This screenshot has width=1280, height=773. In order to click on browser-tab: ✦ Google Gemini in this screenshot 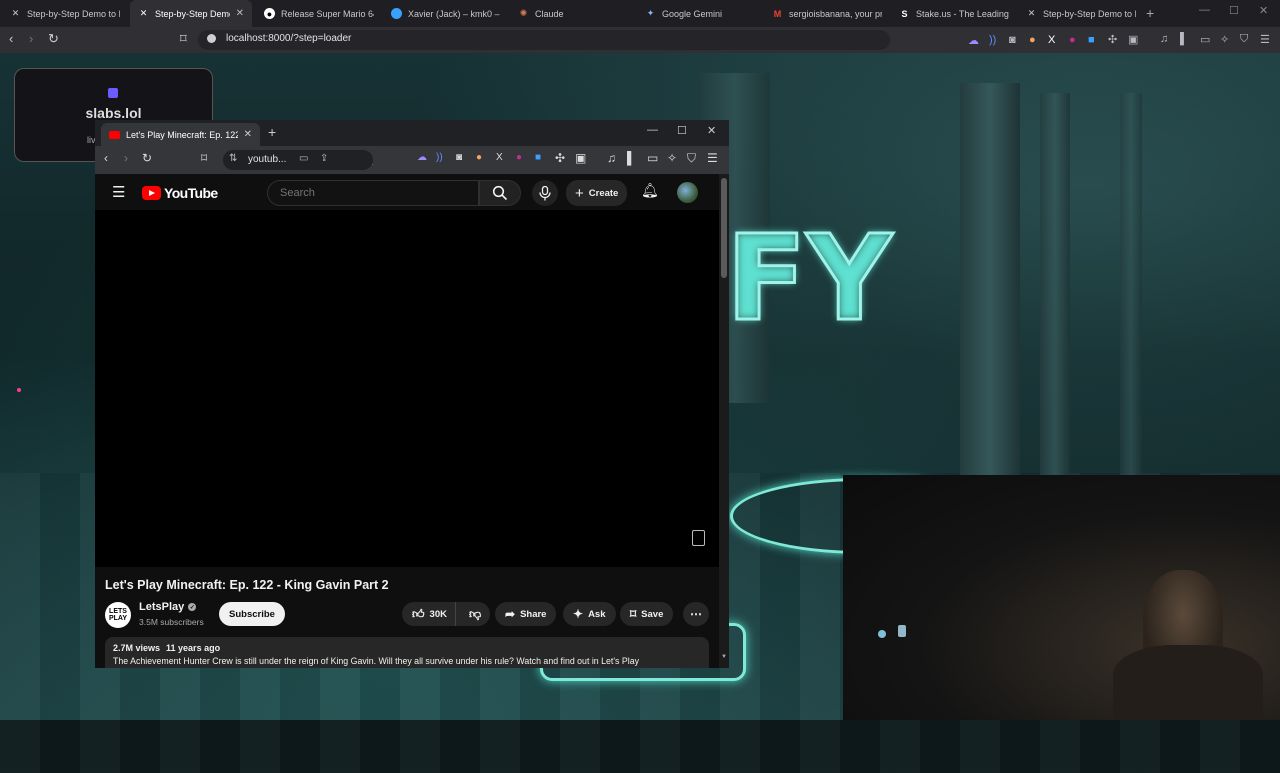, I will do `click(700, 13)`.